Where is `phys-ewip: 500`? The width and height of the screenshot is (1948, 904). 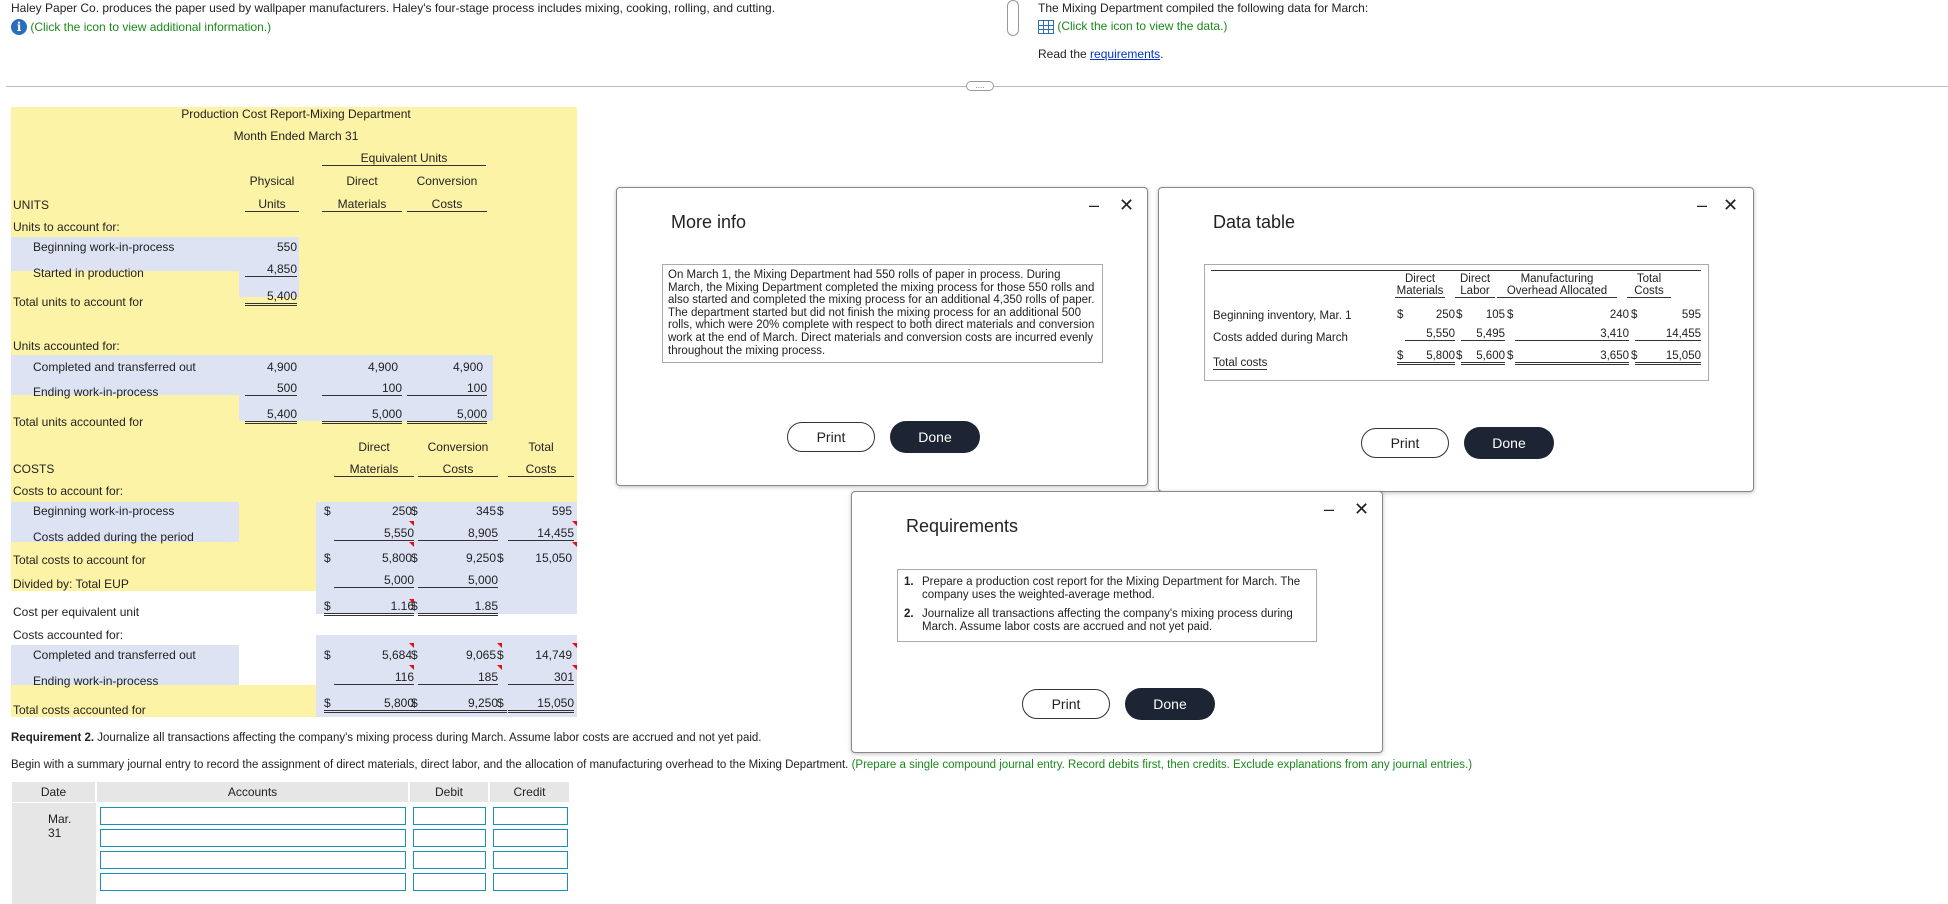
phys-ewip: 500 is located at coordinates (271, 388).